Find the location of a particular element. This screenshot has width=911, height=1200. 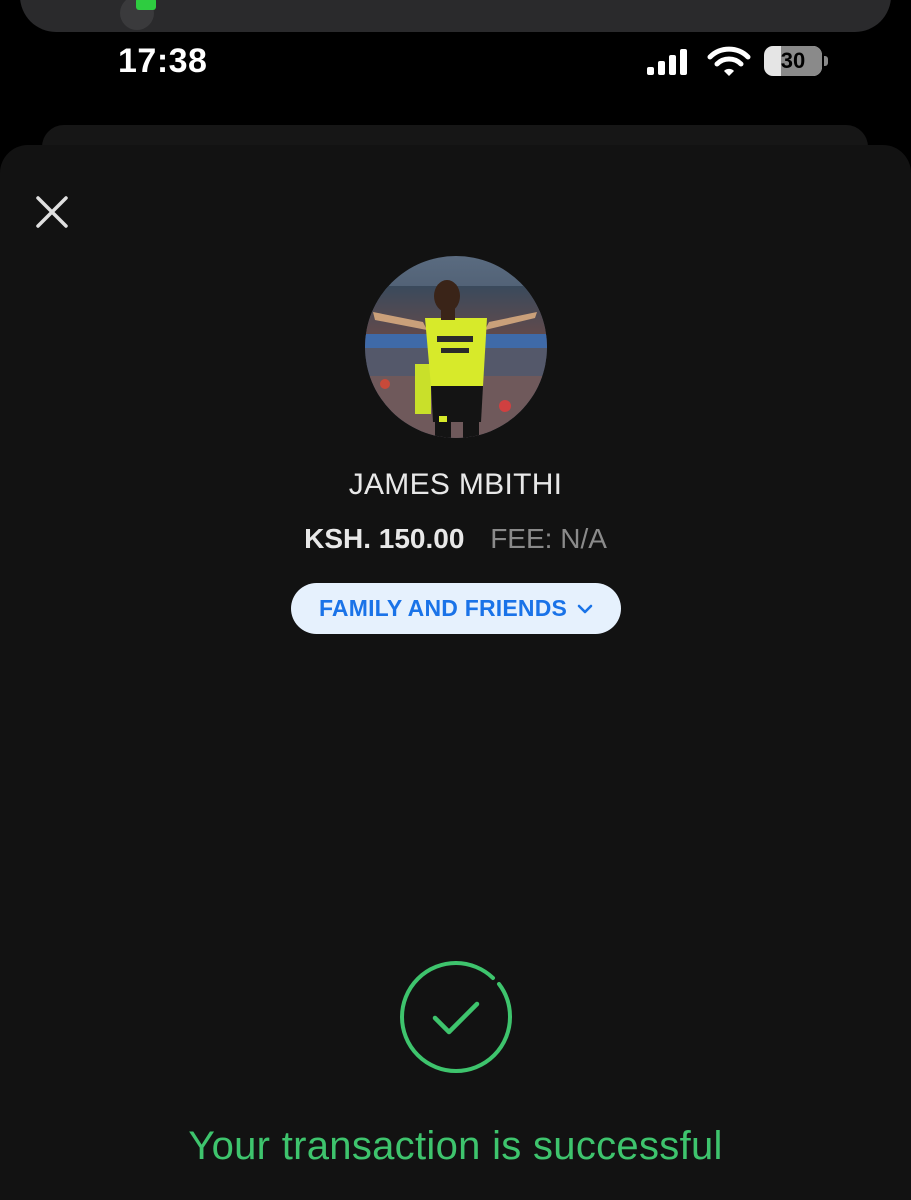

category-label: FAMILY AND FRIENDS is located at coordinates (443, 608).